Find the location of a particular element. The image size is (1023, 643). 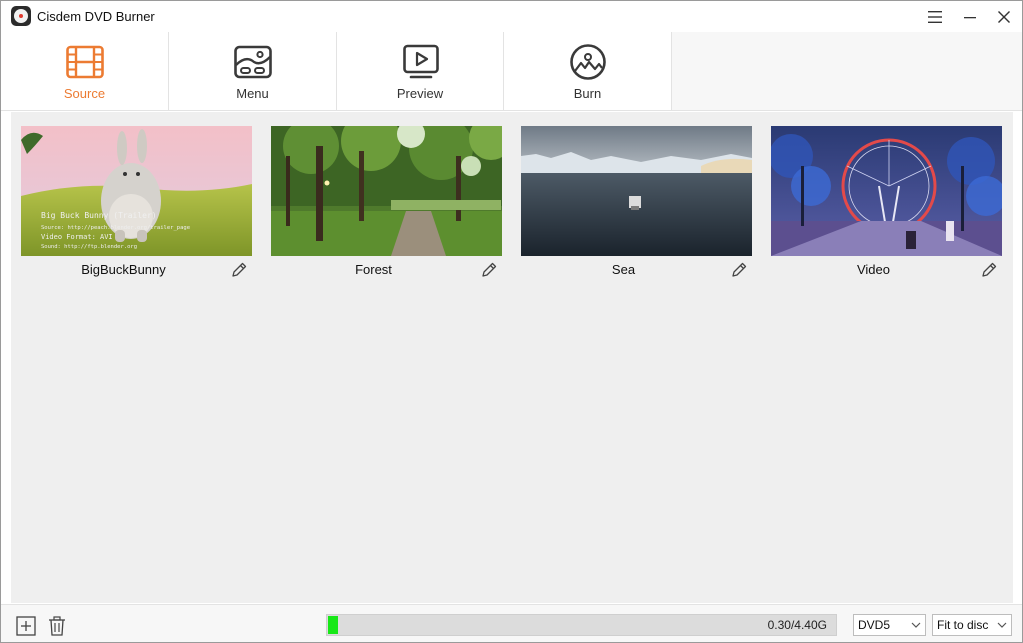

menu-template-icon is located at coordinates (253, 62).